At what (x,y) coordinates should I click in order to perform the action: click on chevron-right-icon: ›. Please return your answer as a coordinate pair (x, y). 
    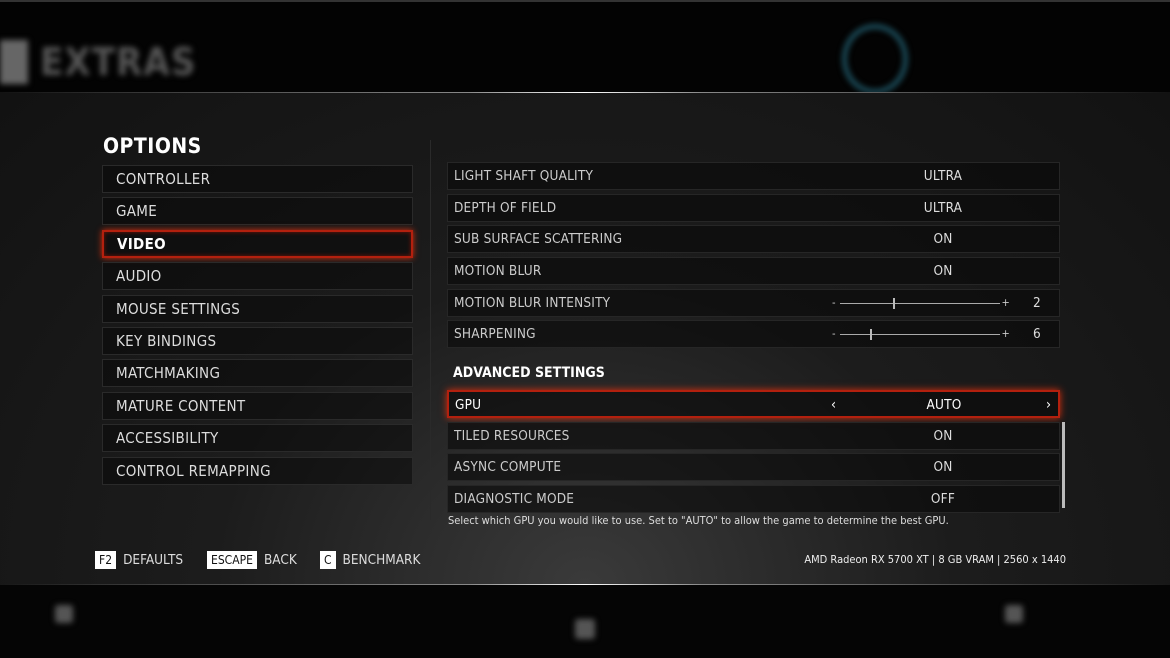
    Looking at the image, I should click on (1048, 405).